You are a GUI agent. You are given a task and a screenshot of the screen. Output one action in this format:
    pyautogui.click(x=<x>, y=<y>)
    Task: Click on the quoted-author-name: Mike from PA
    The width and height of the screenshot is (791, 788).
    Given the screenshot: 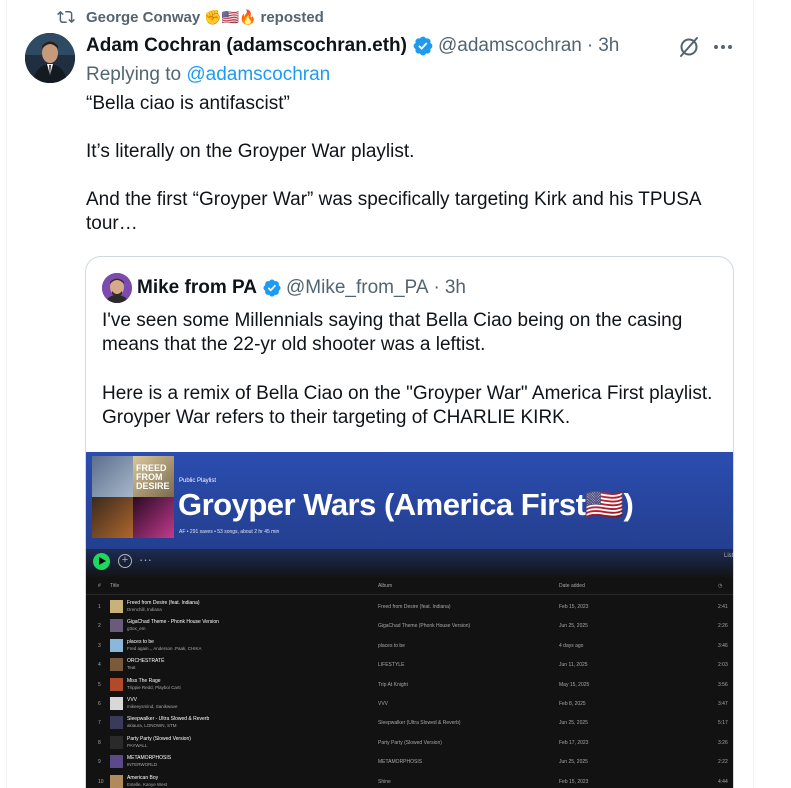 What is the action you would take?
    pyautogui.click(x=197, y=288)
    